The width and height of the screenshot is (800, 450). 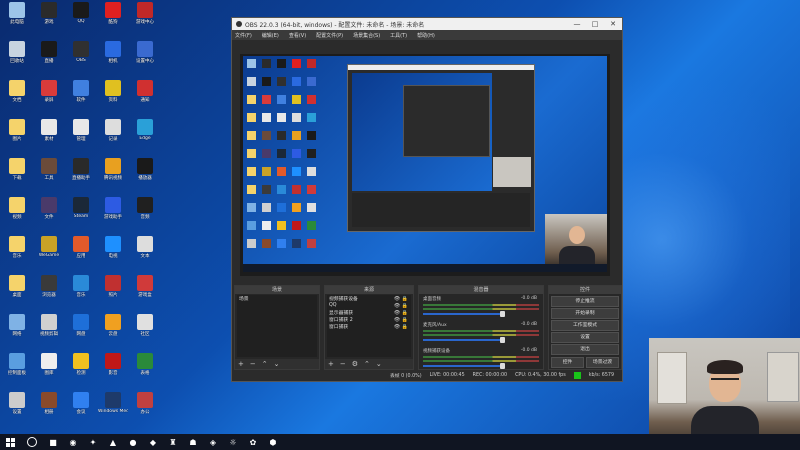 What do you see at coordinates (145, 368) in the screenshot?
I see `desktop-icon: 表格` at bounding box center [145, 368].